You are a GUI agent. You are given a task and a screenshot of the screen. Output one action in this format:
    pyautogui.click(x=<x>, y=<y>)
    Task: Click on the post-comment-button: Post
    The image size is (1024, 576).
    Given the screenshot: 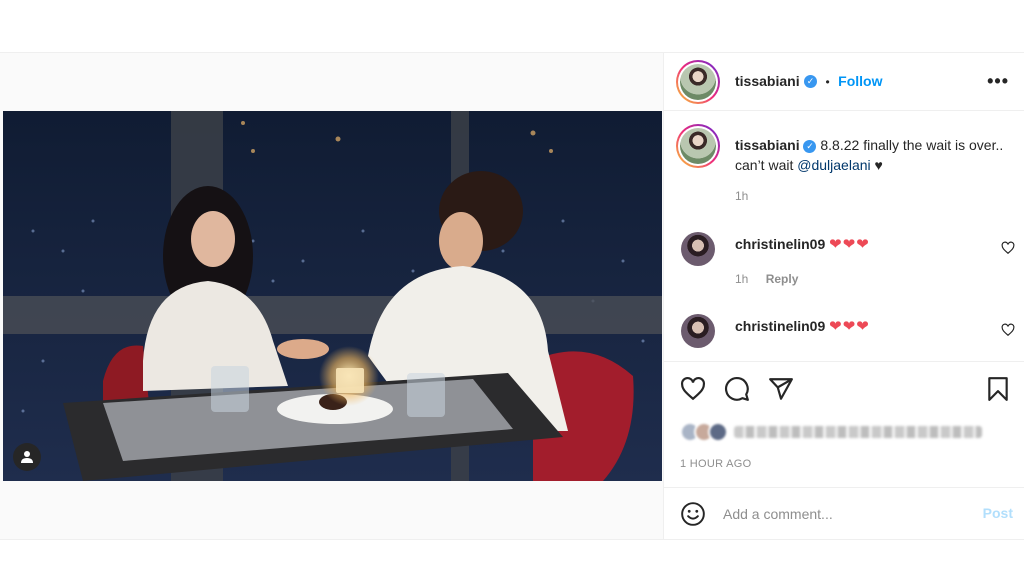 What is the action you would take?
    pyautogui.click(x=998, y=513)
    